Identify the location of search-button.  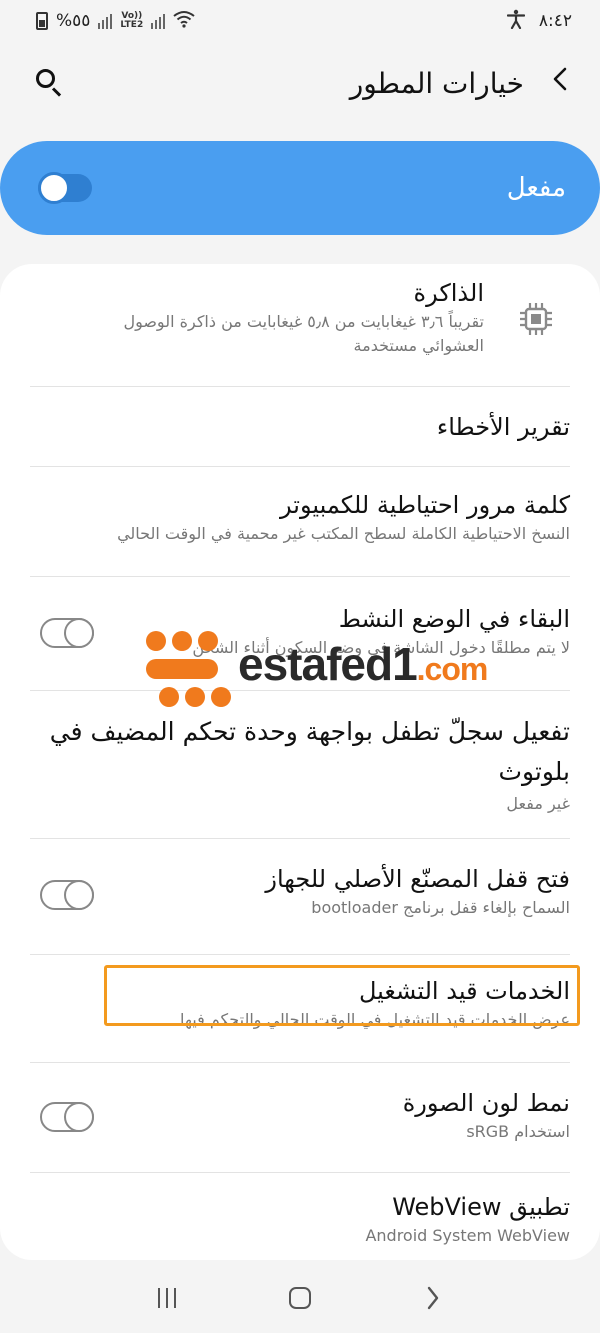
(50, 83).